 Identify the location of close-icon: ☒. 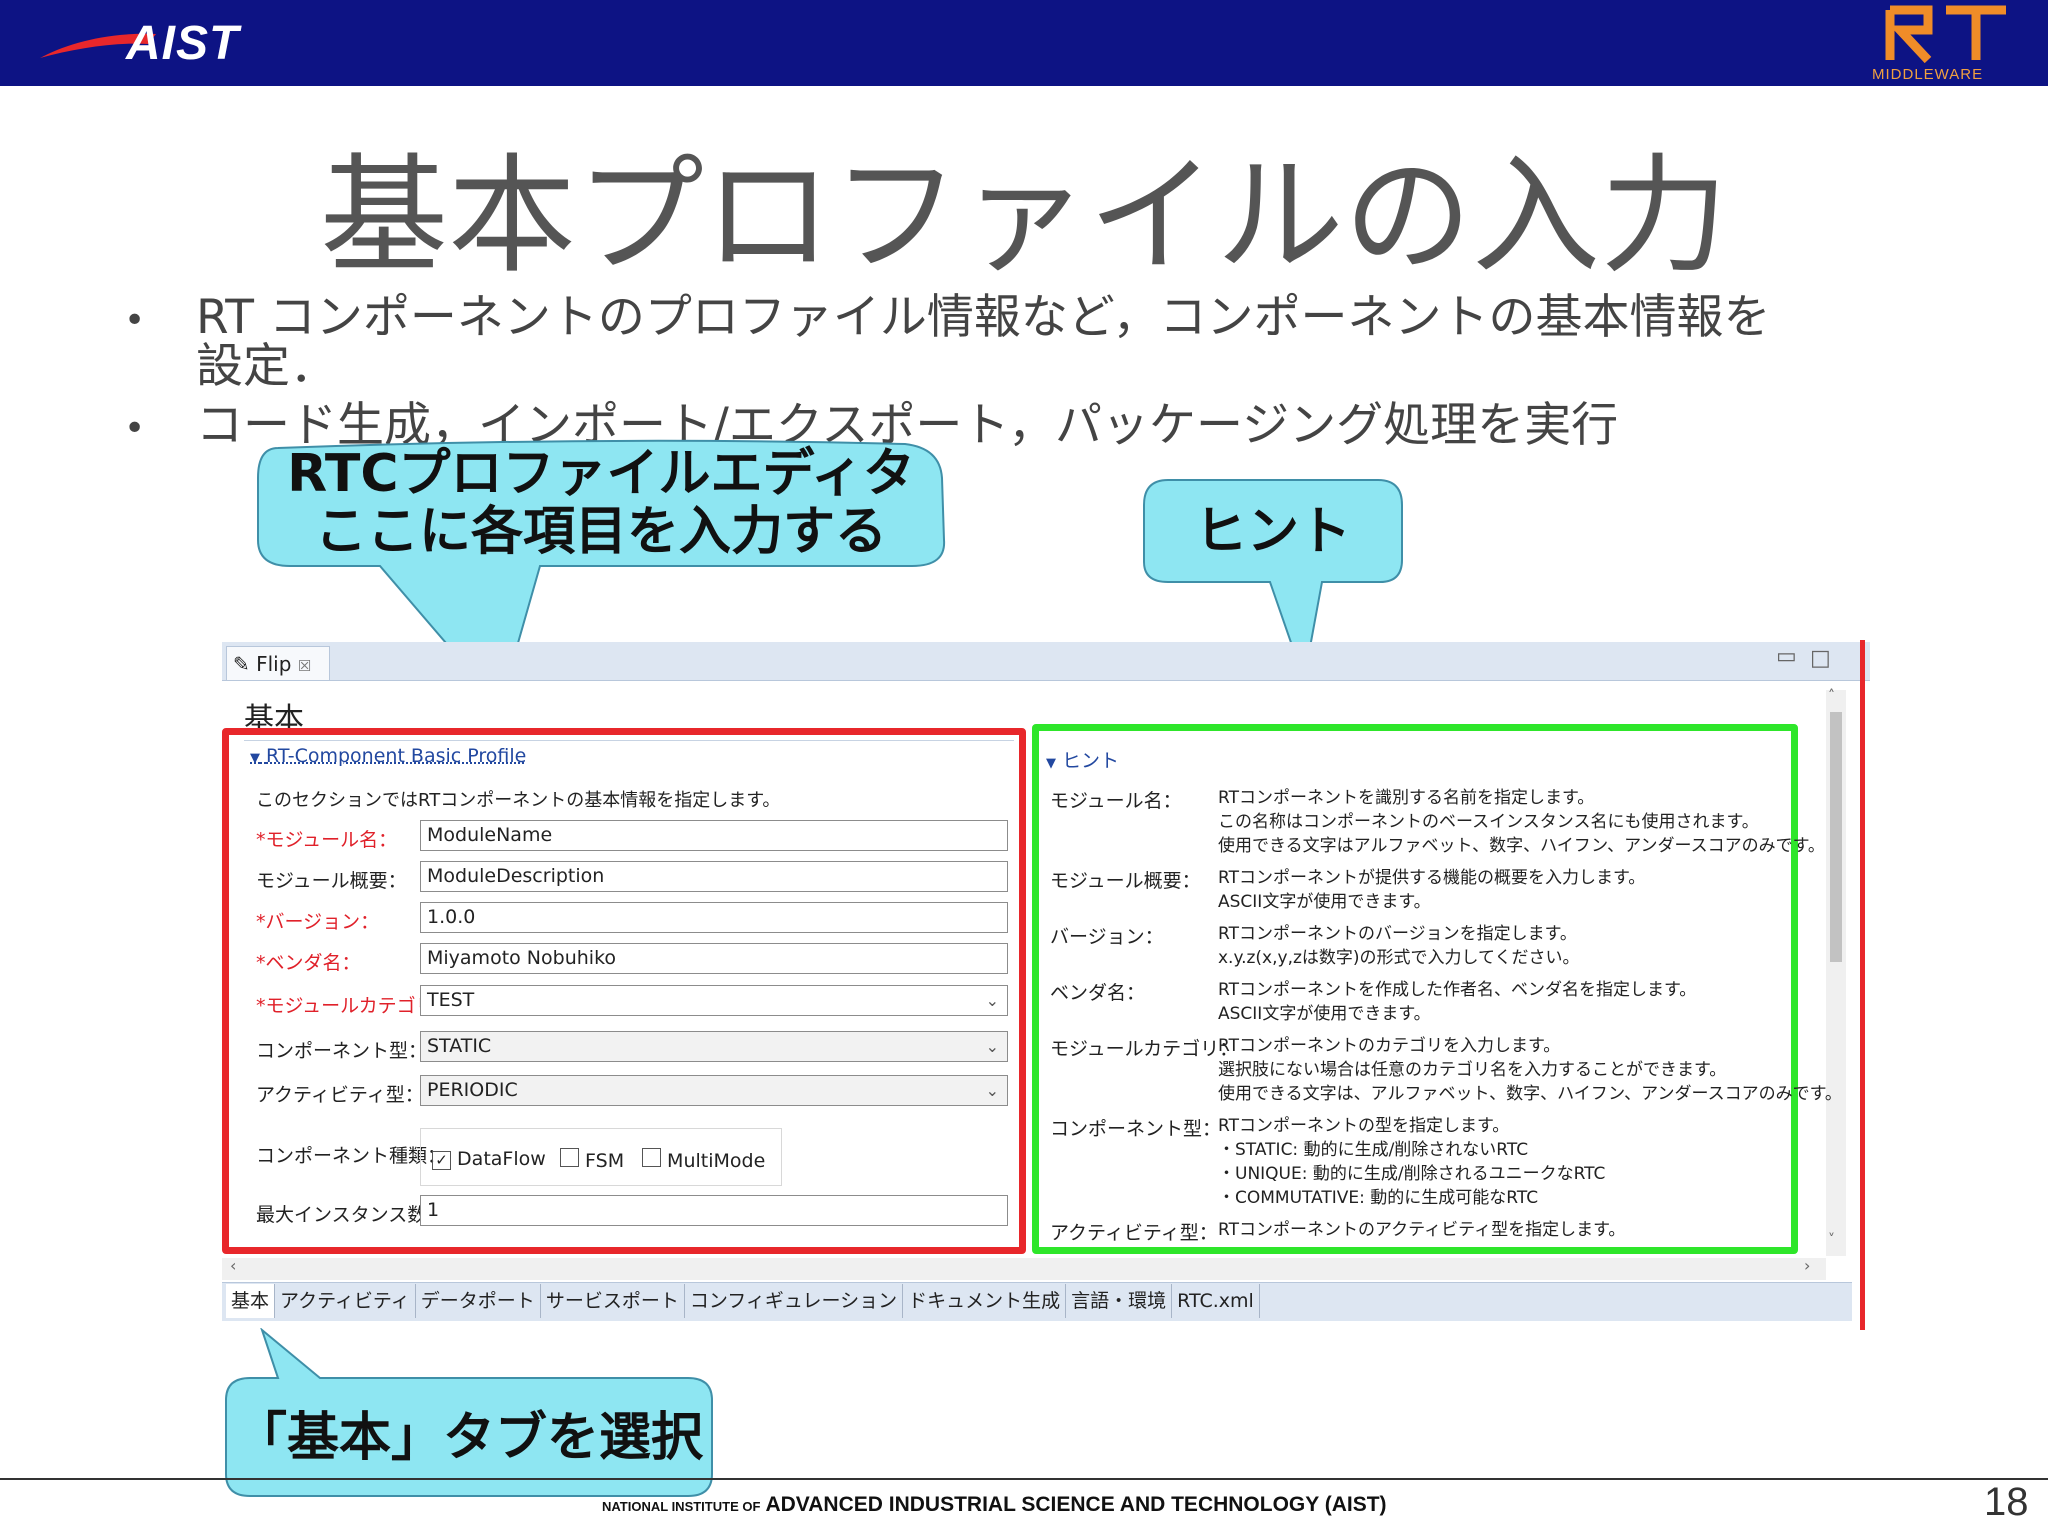
(304, 666).